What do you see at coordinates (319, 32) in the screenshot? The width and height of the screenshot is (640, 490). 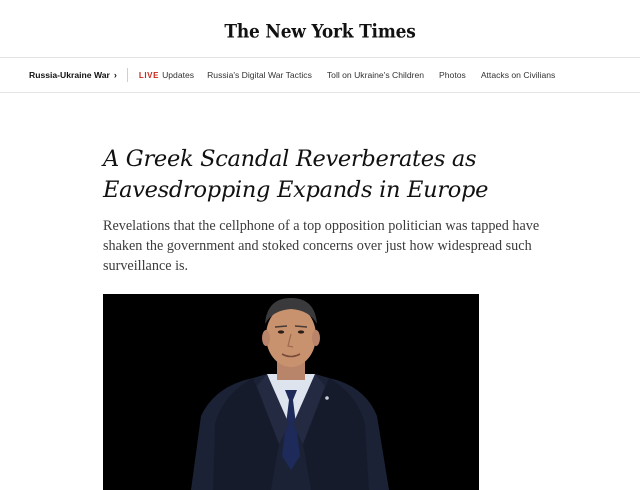 I see `nyt-logo: The New York Times` at bounding box center [319, 32].